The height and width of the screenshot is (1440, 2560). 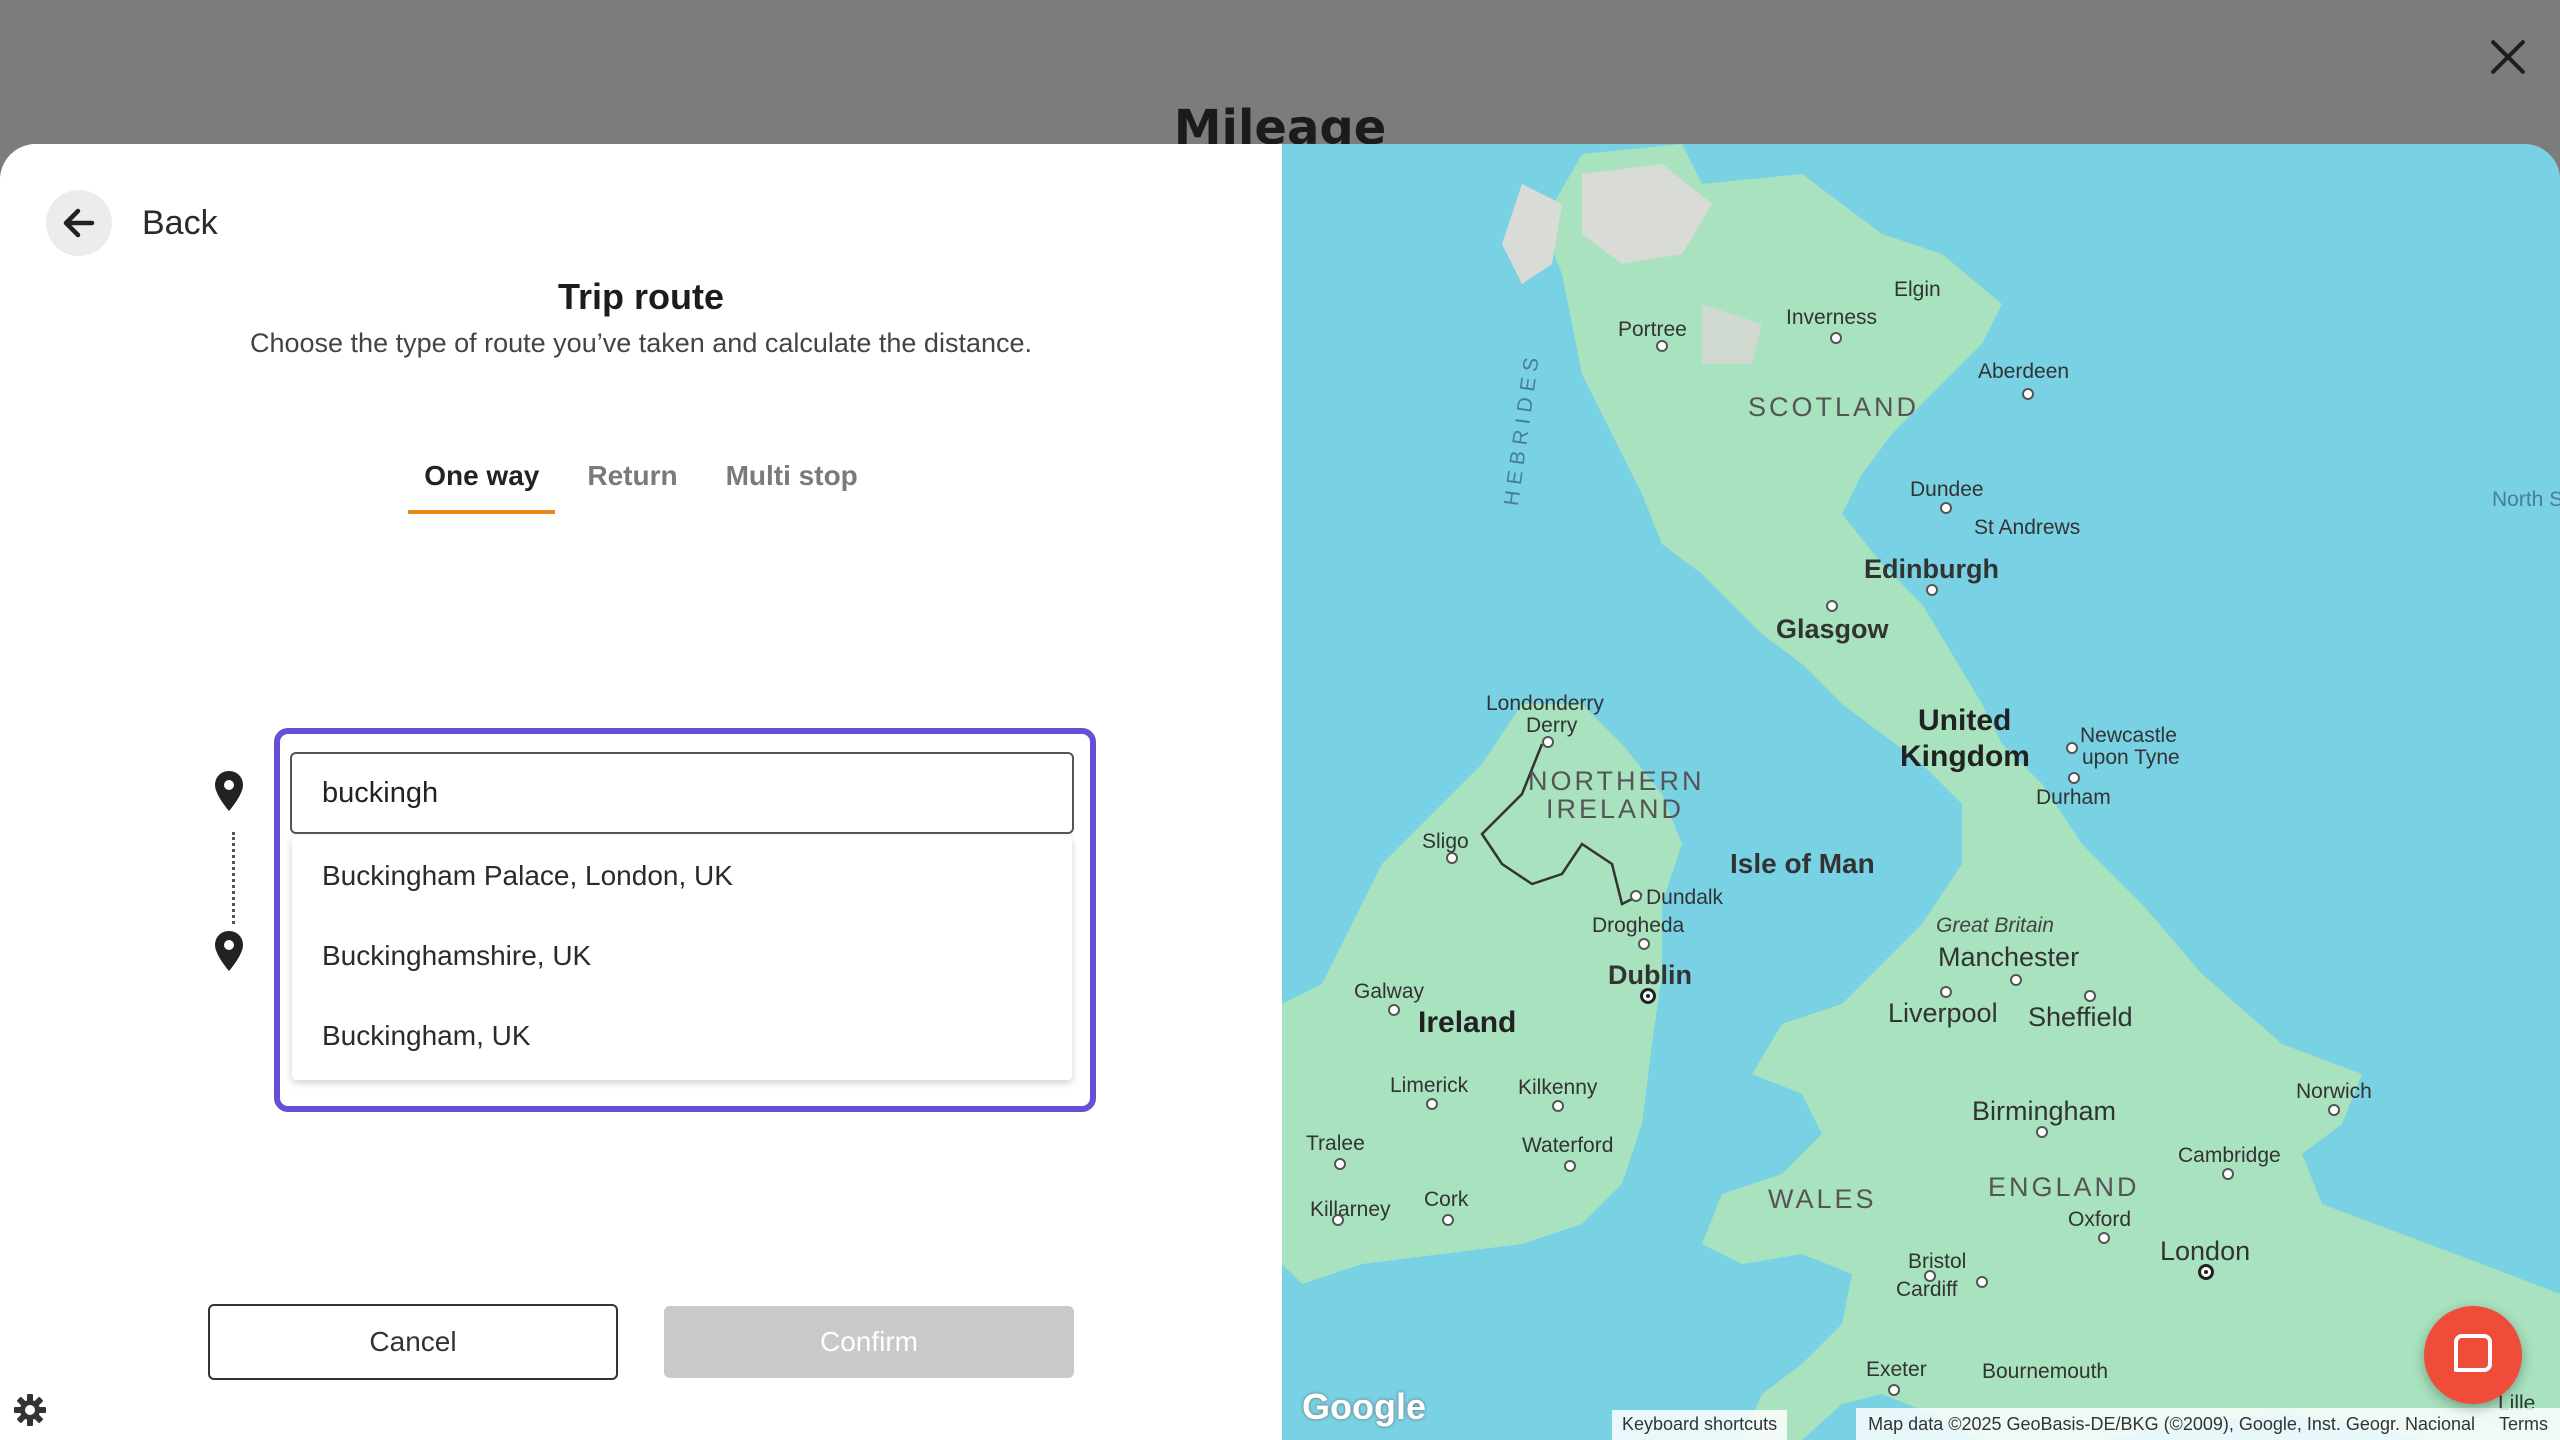 I want to click on map-label: London, so click(x=2205, y=1251).